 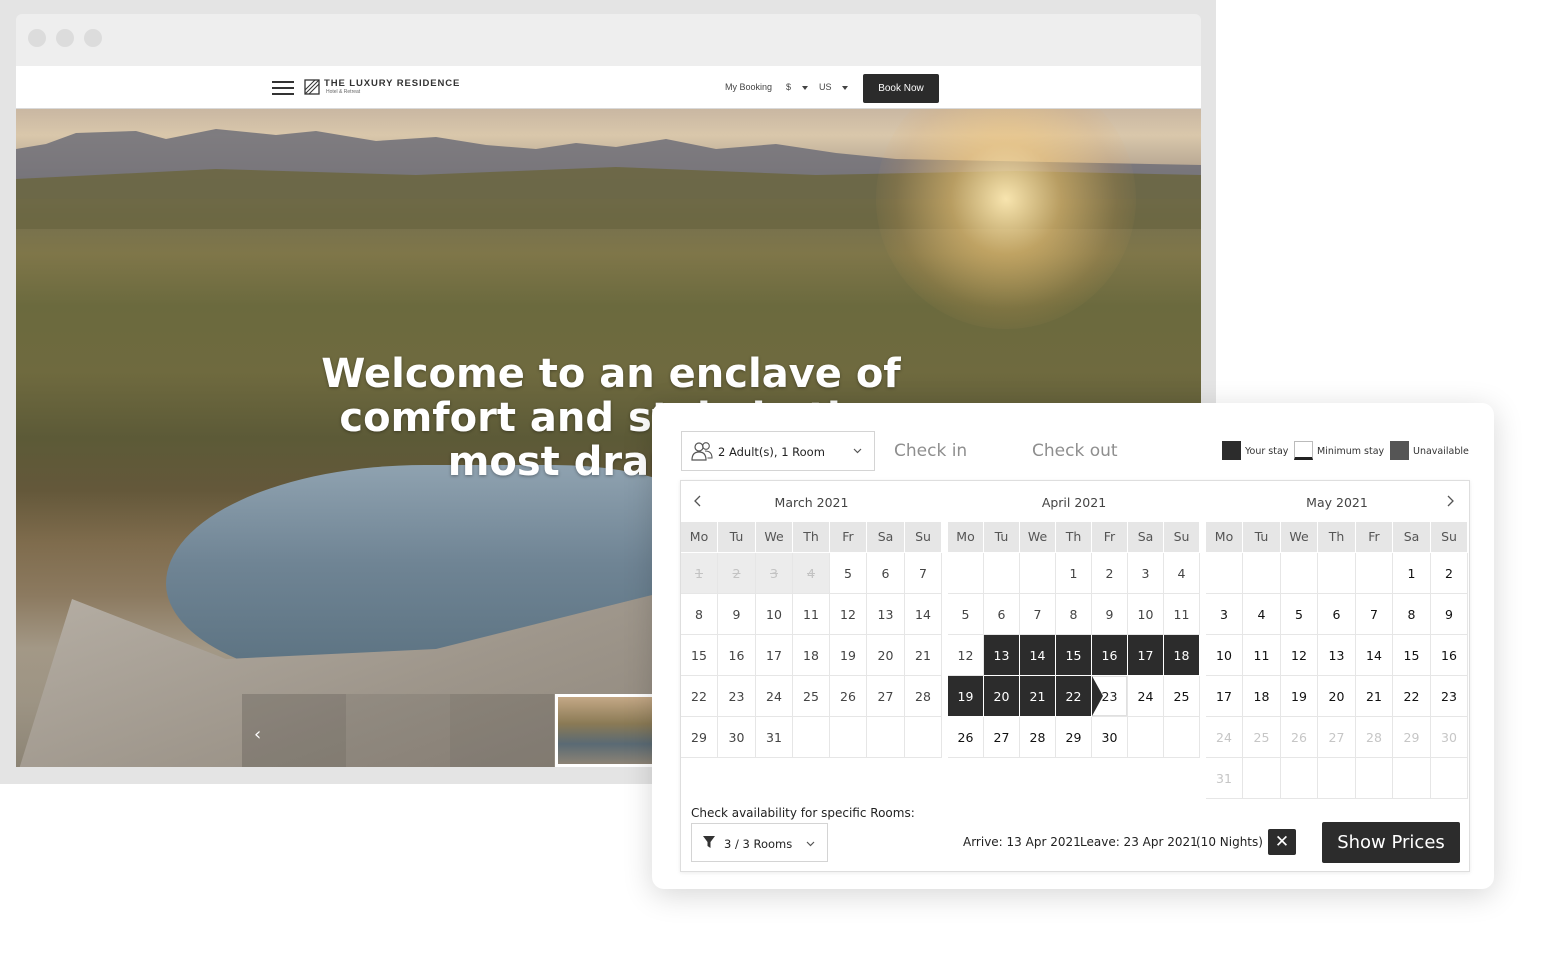 What do you see at coordinates (392, 83) in the screenshot?
I see `logo-title: THE LUXURY RESIDENCE` at bounding box center [392, 83].